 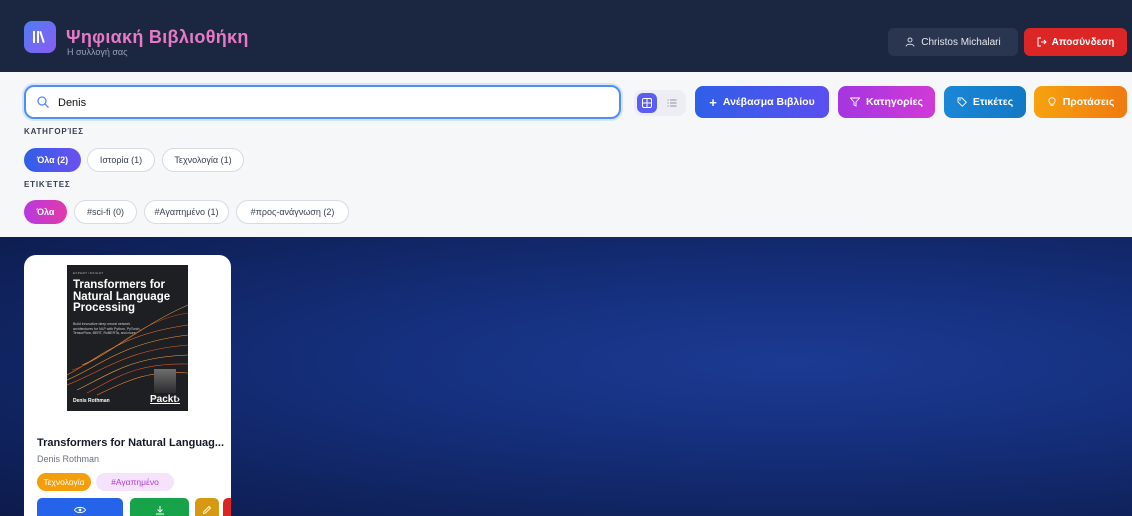 What do you see at coordinates (91, 401) in the screenshot?
I see `cover-author: Denis Rothman` at bounding box center [91, 401].